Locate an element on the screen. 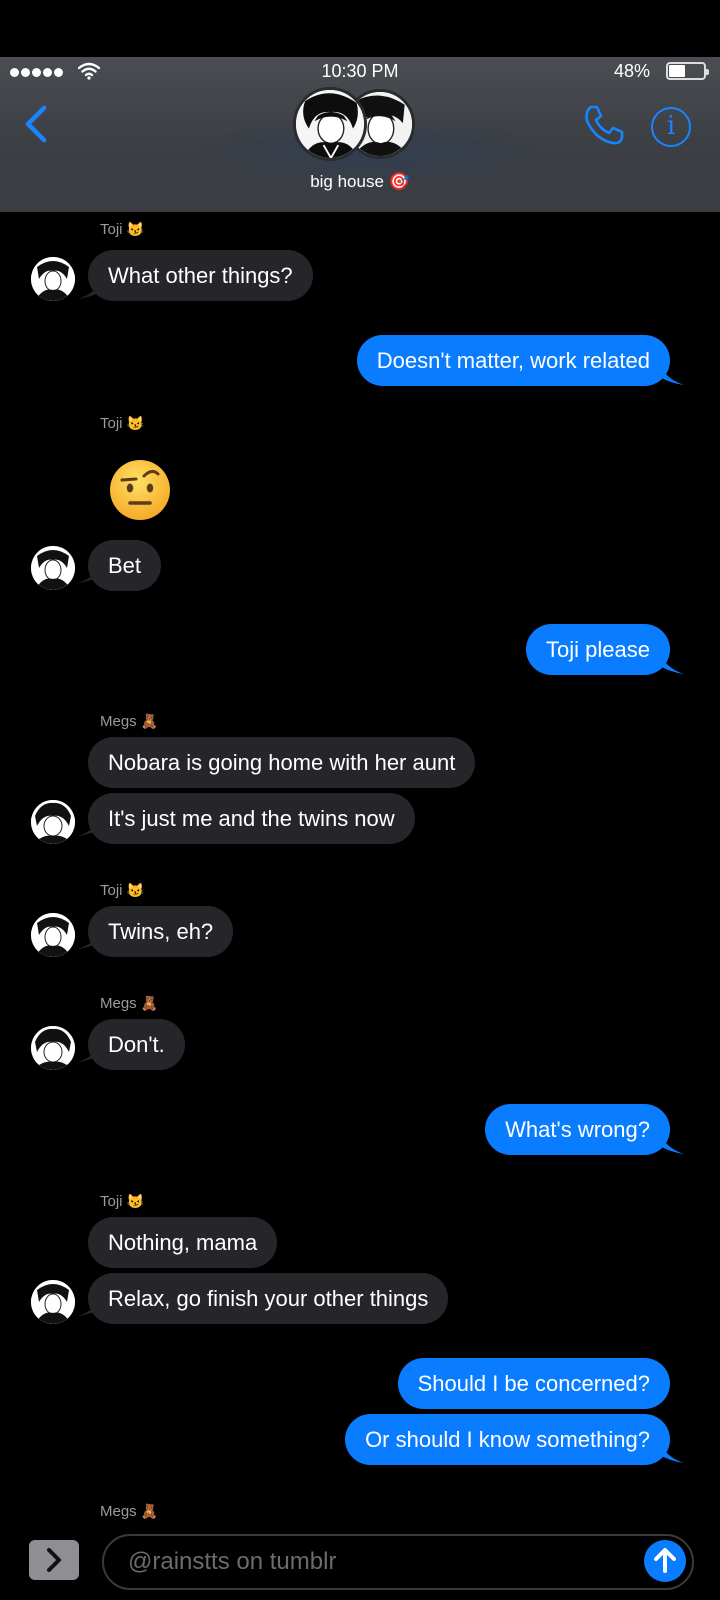 Image resolution: width=720 pixels, height=1600 pixels. chevron-right-icon is located at coordinates (54, 1560).